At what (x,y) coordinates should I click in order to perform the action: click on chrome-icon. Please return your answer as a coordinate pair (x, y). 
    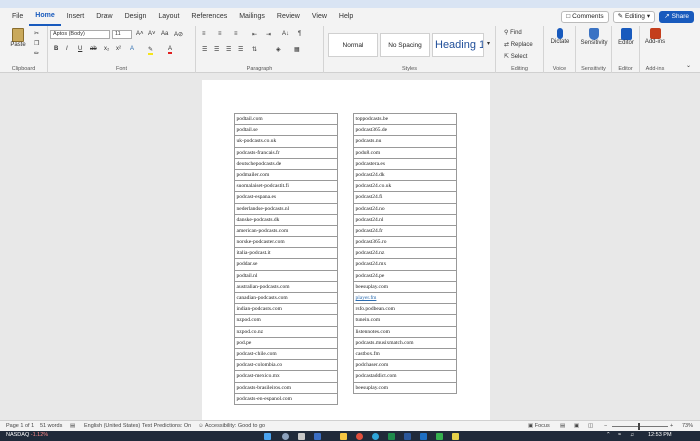
    Looking at the image, I should click on (359, 436).